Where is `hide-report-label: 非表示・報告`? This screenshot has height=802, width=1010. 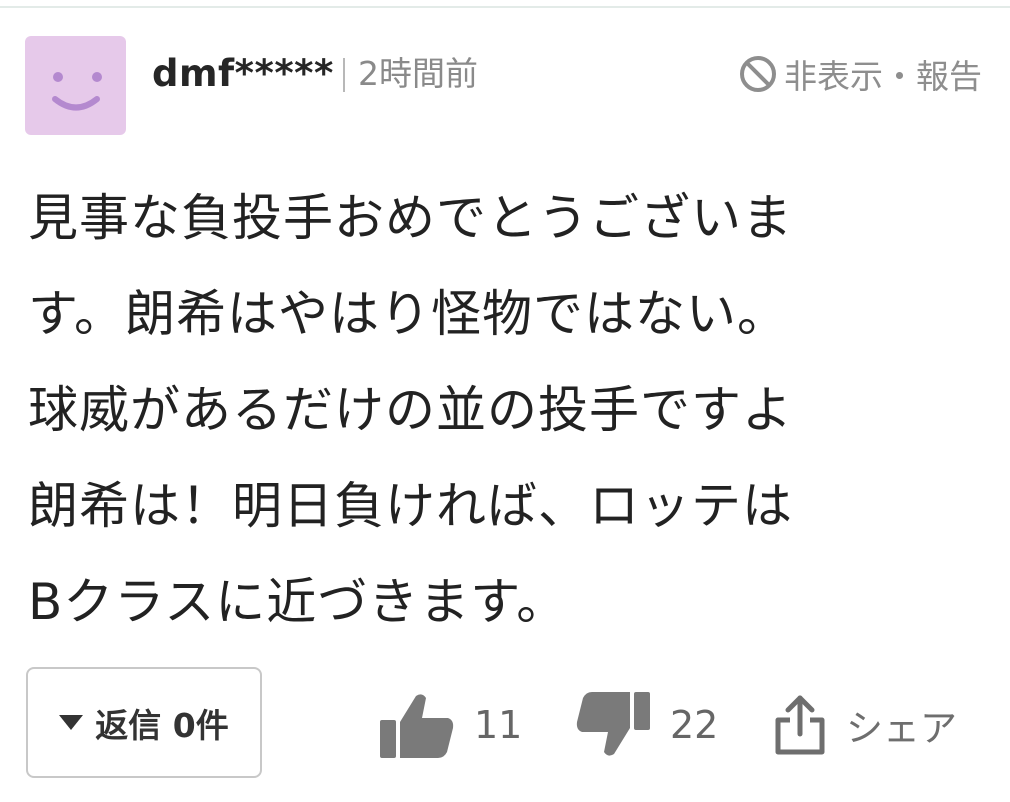 hide-report-label: 非表示・報告 is located at coordinates (883, 76).